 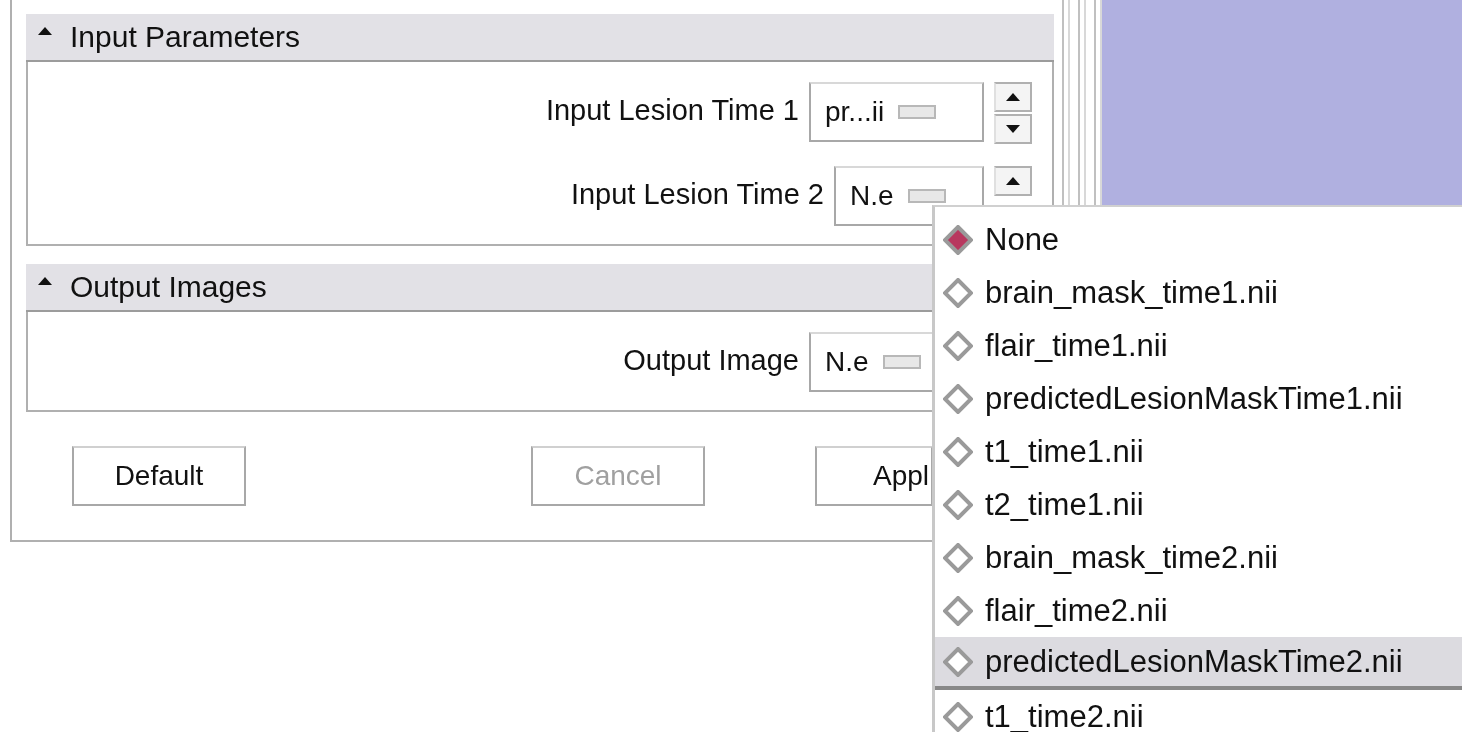 What do you see at coordinates (855, 112) in the screenshot?
I see `combo-value: pr...ii` at bounding box center [855, 112].